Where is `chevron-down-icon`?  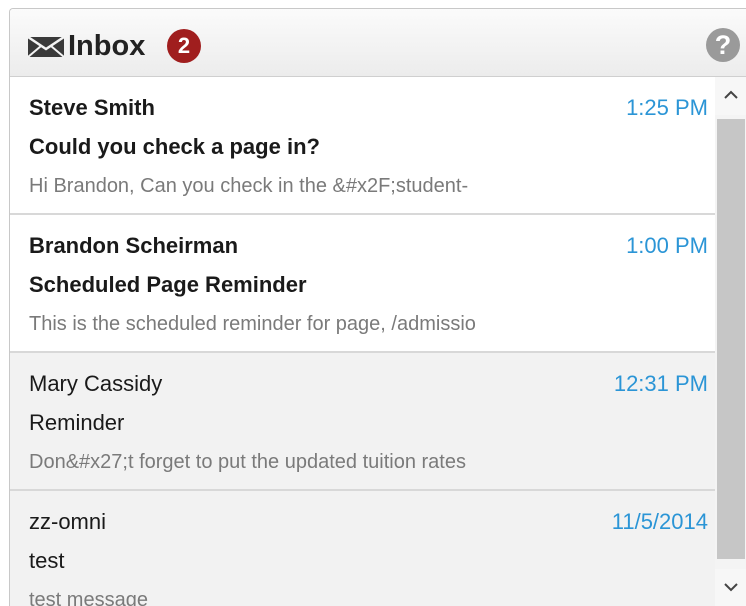 chevron-down-icon is located at coordinates (731, 587).